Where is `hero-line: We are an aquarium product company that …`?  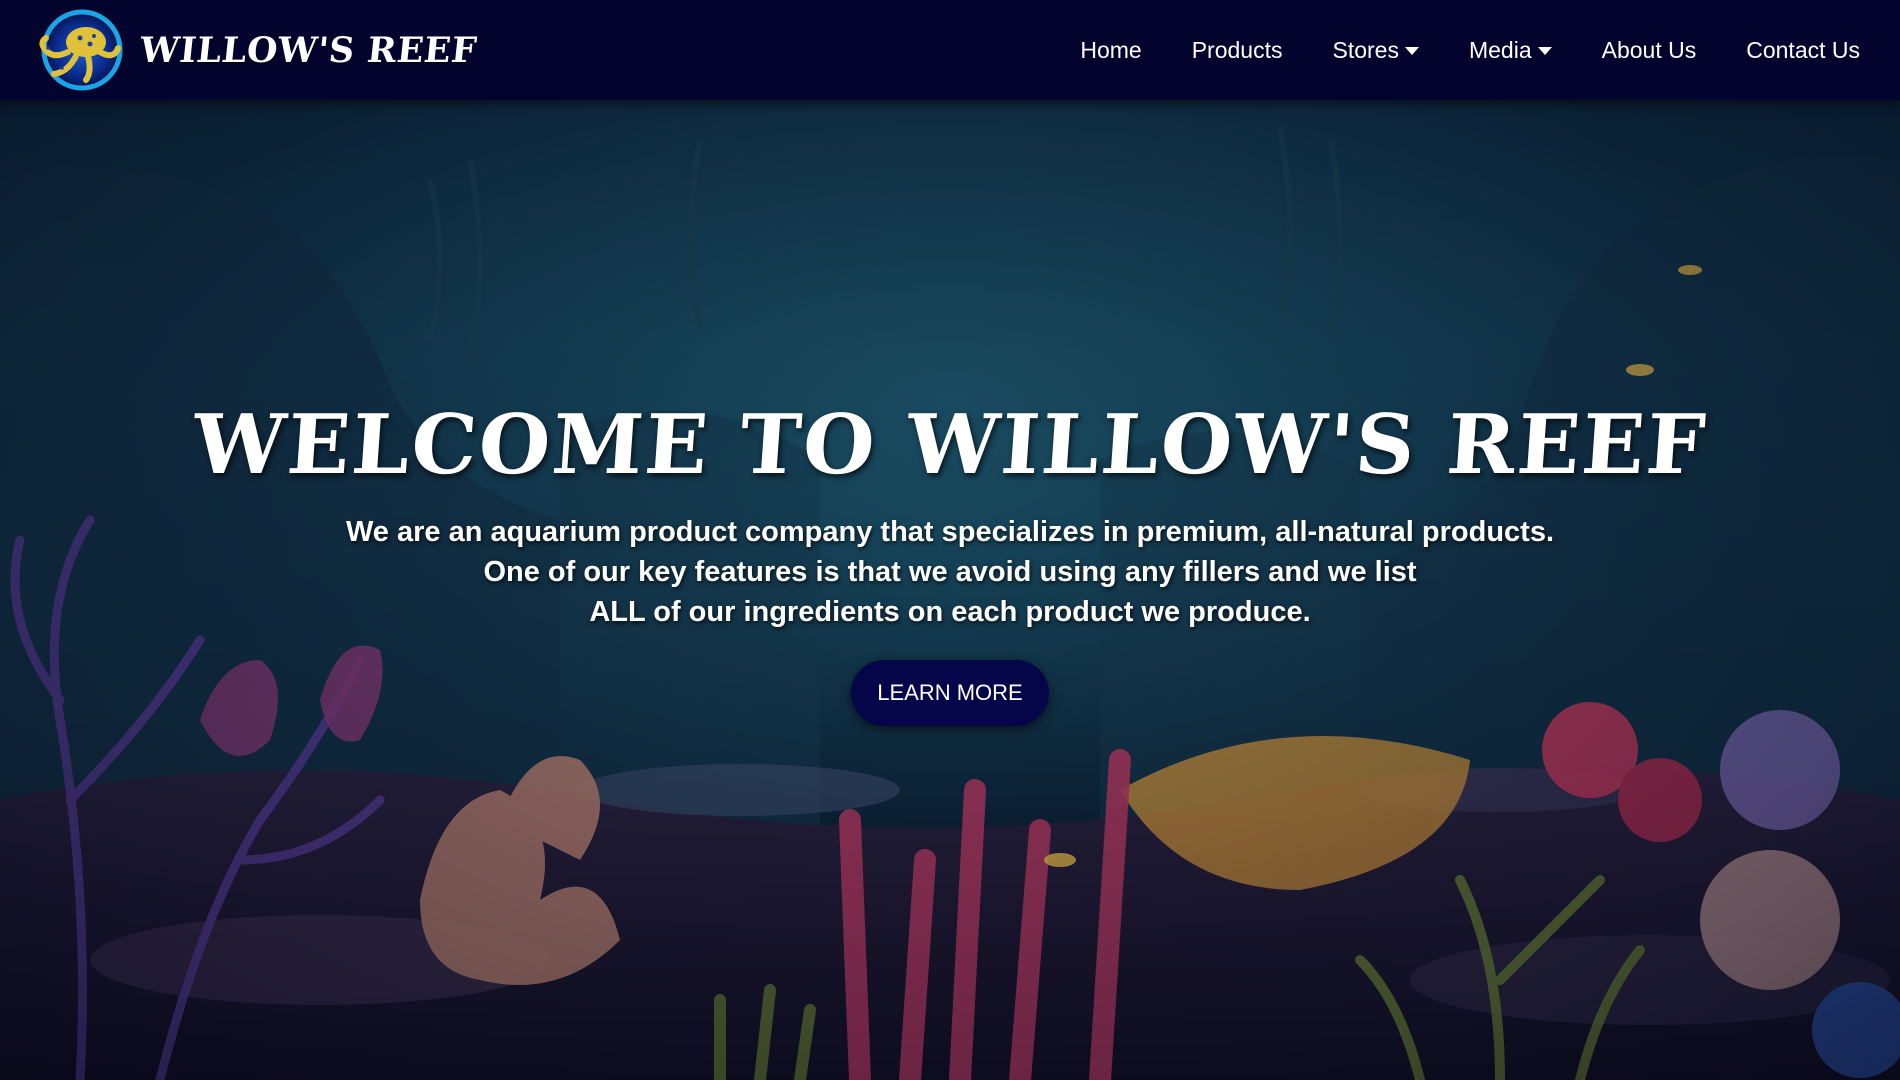 hero-line: We are an aquarium product company that … is located at coordinates (950, 532).